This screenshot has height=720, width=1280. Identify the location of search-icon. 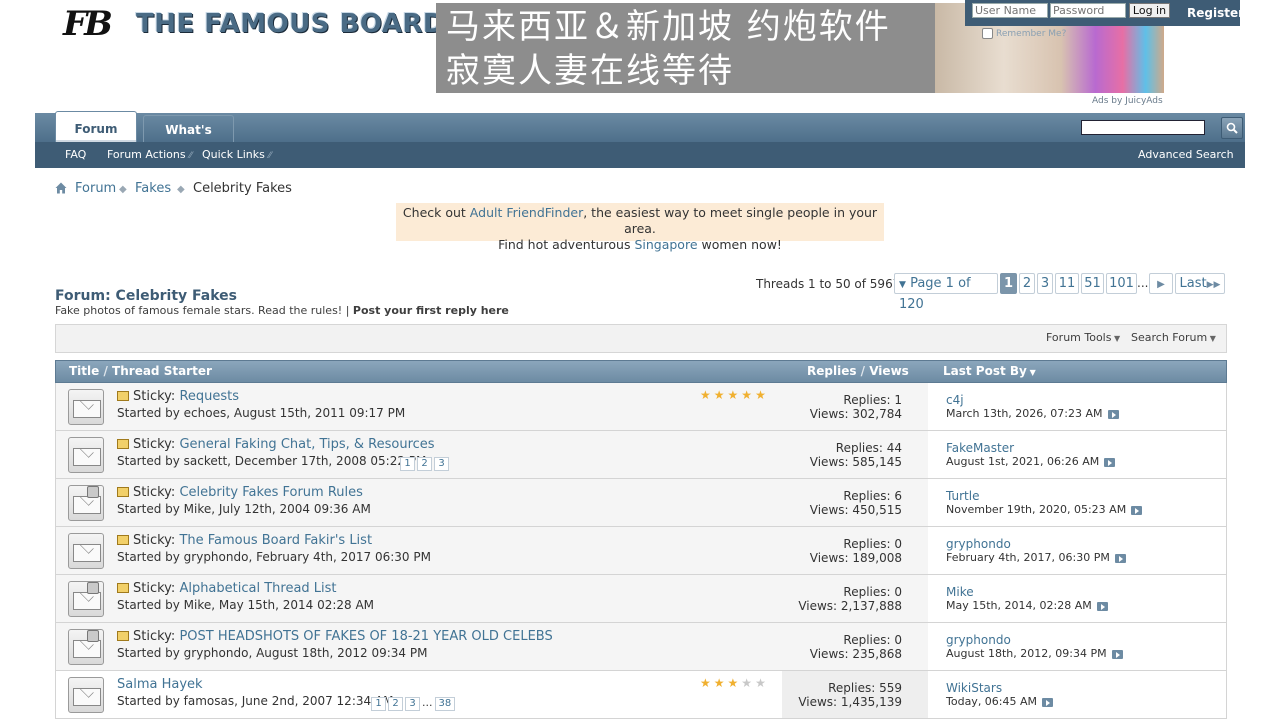
(1232, 128).